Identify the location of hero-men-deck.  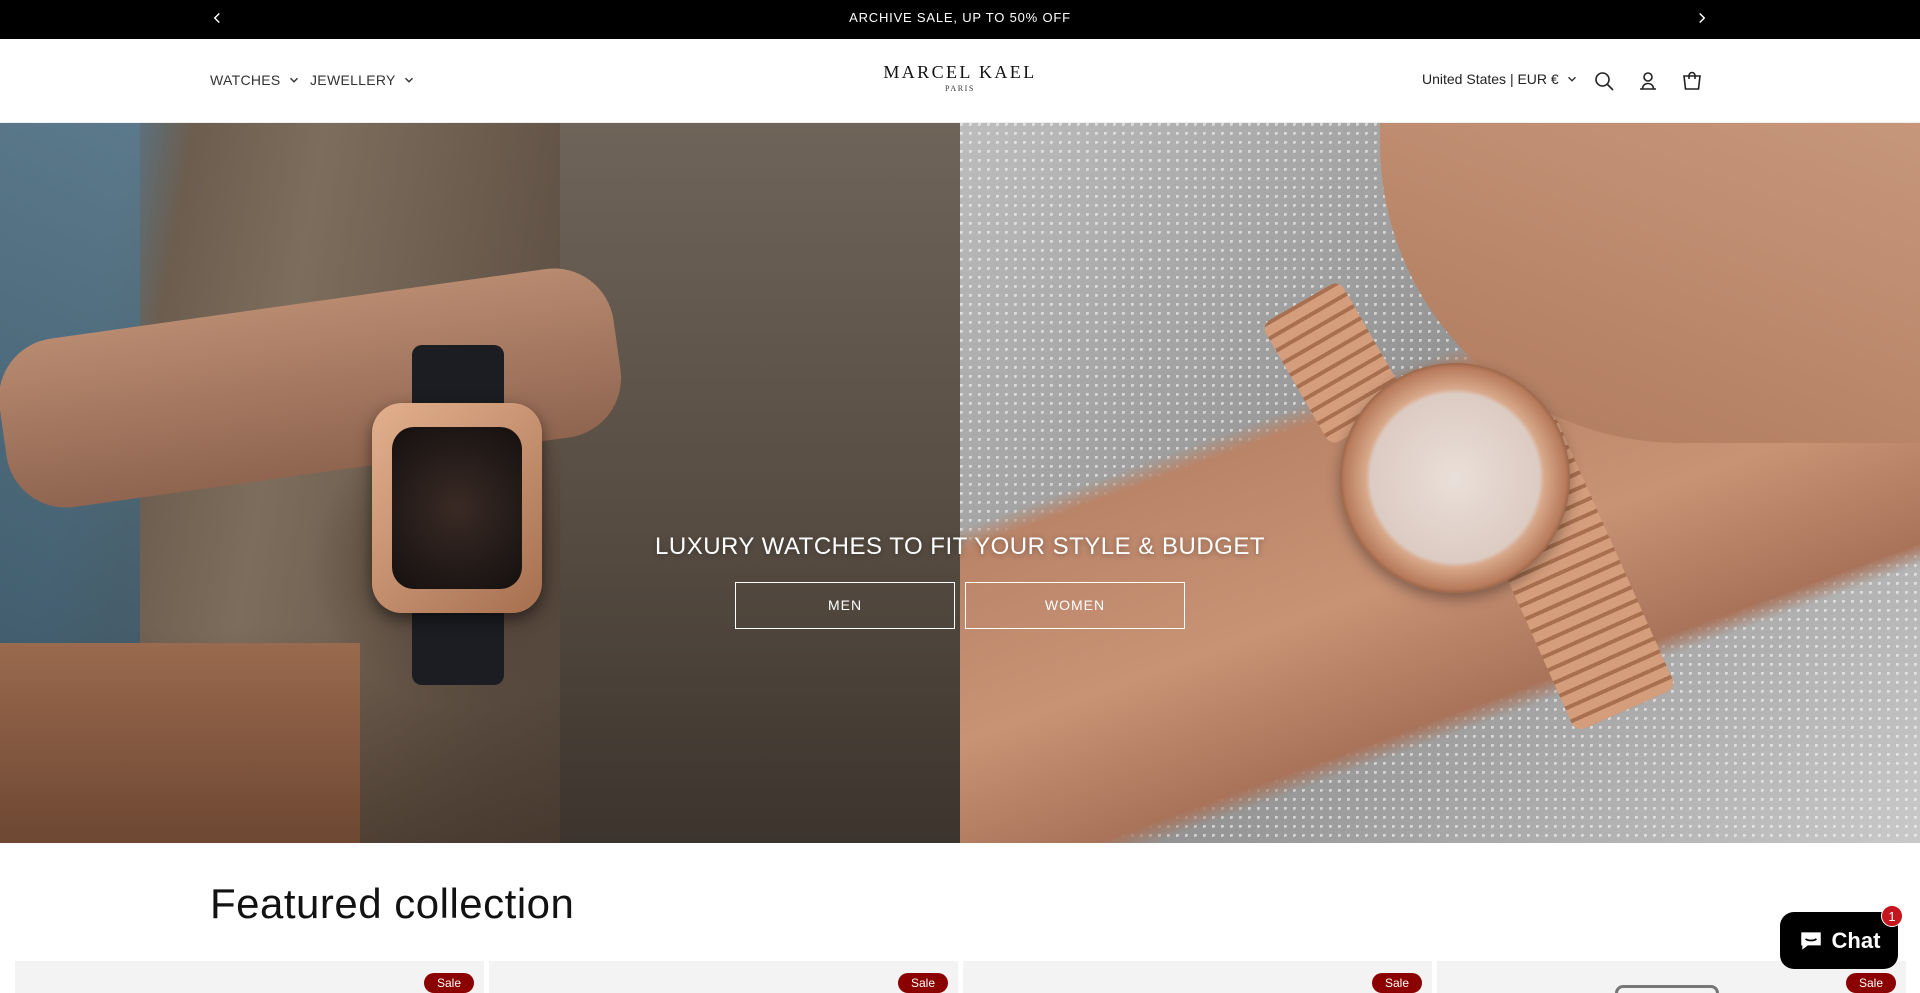
(180, 743).